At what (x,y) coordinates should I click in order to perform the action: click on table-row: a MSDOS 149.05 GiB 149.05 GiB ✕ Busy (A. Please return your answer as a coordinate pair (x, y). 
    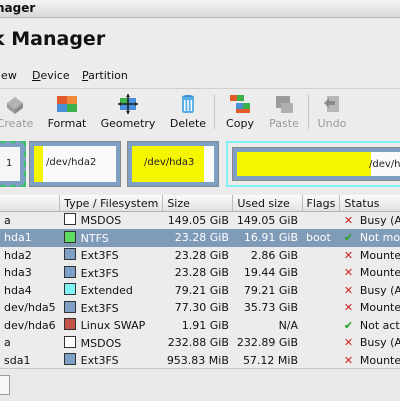
    Looking at the image, I should click on (200, 221).